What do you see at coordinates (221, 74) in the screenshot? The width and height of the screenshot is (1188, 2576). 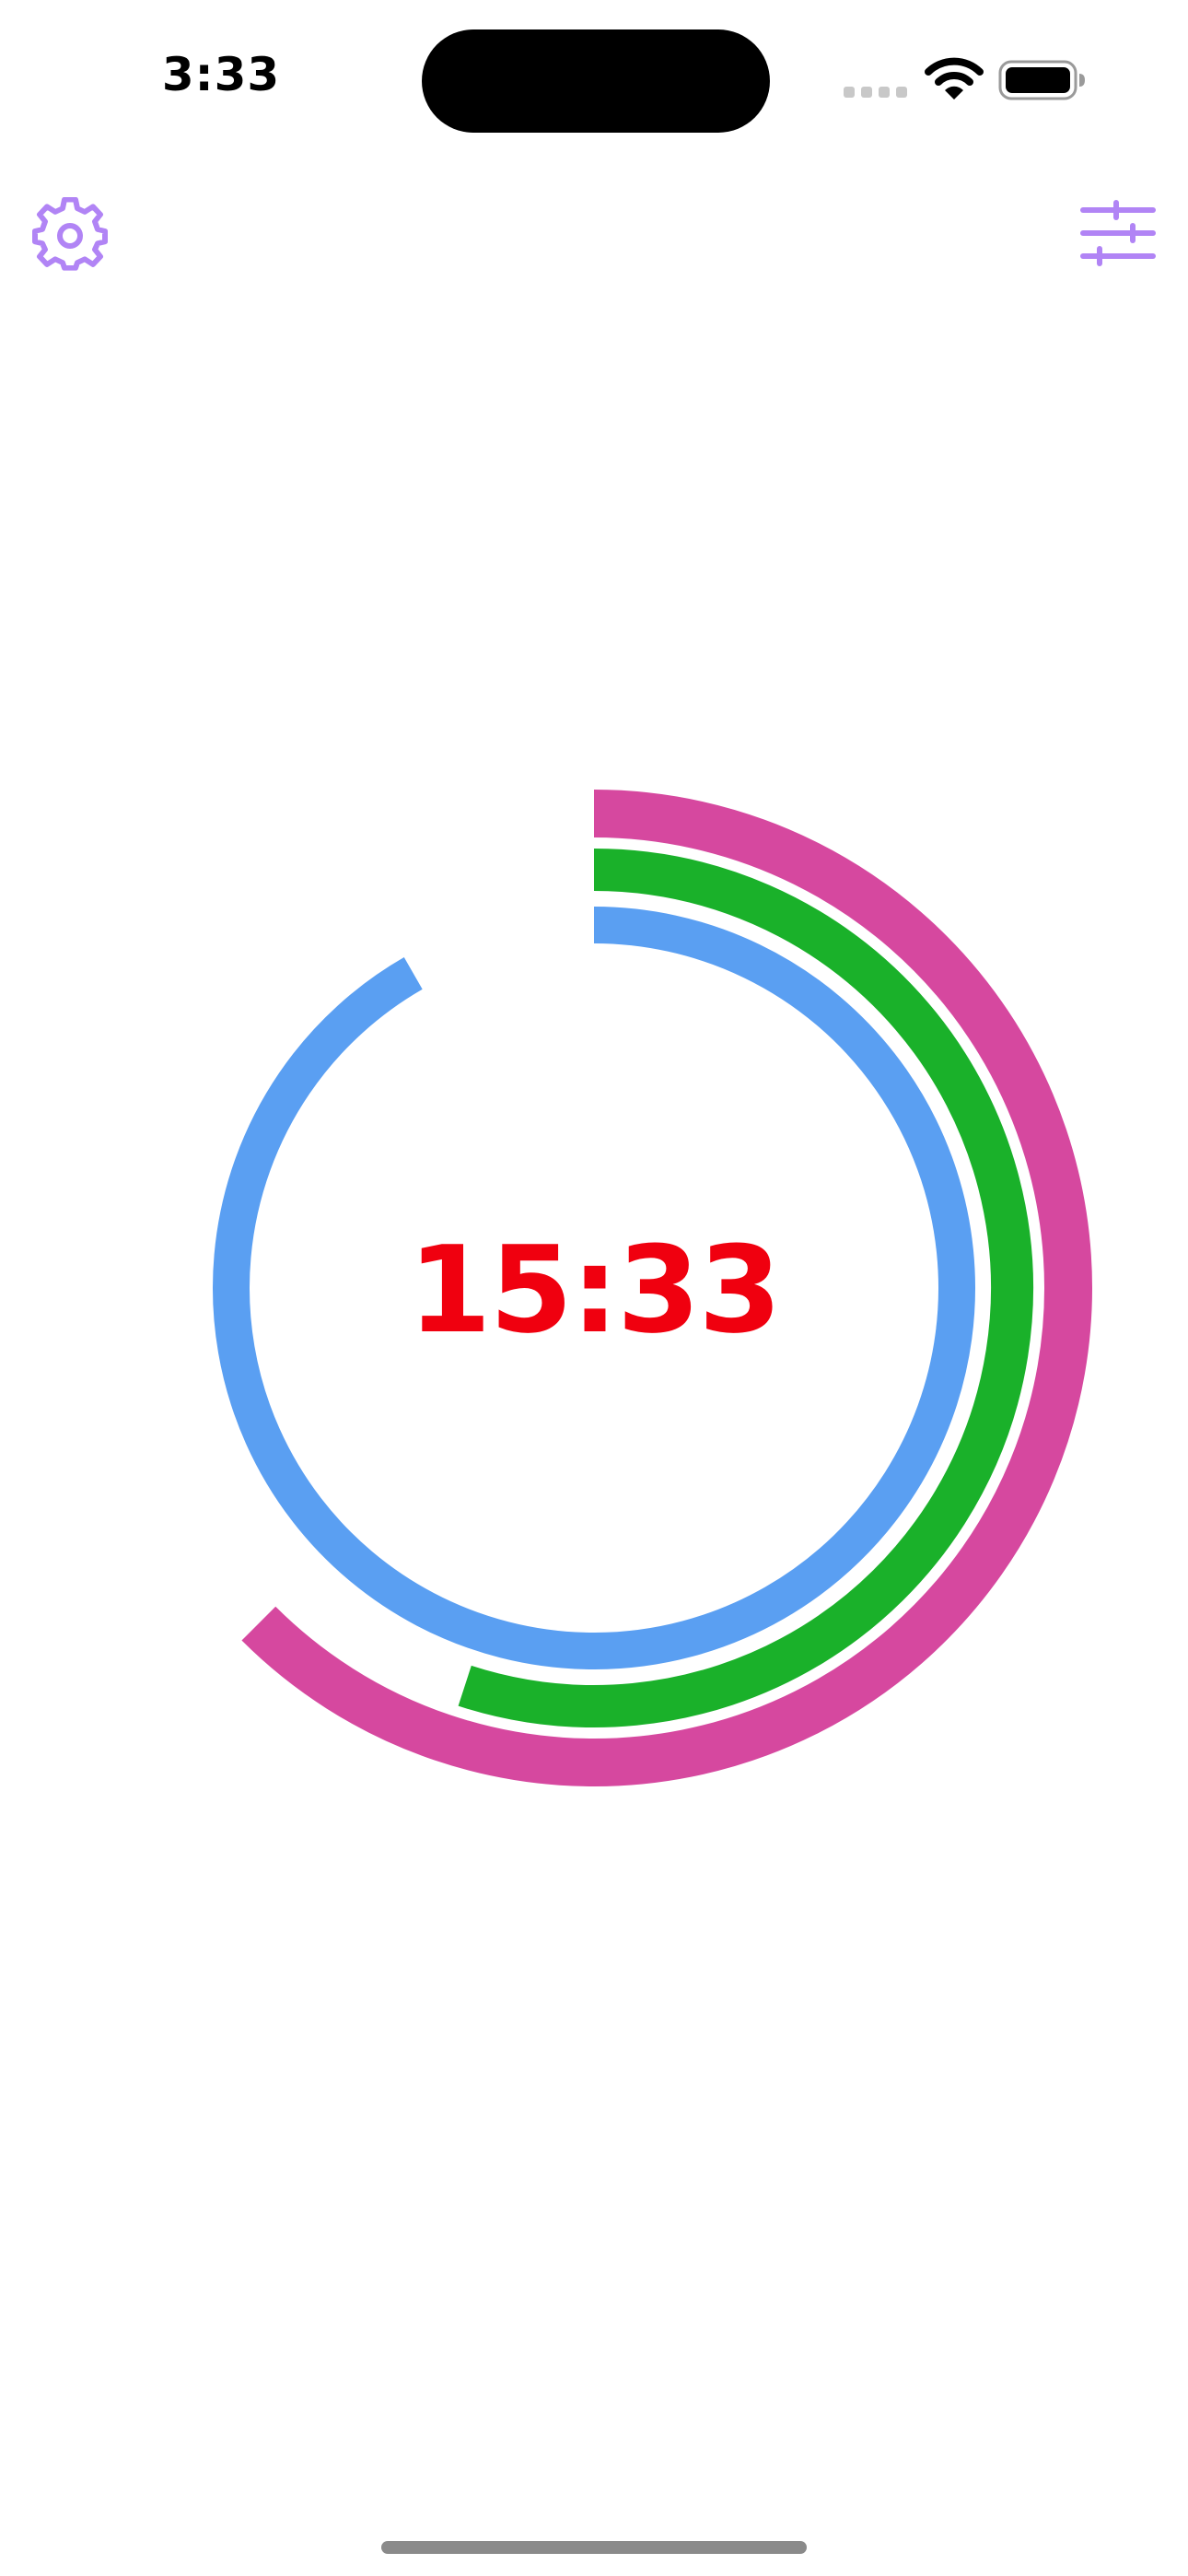 I see `status-time: 3:33` at bounding box center [221, 74].